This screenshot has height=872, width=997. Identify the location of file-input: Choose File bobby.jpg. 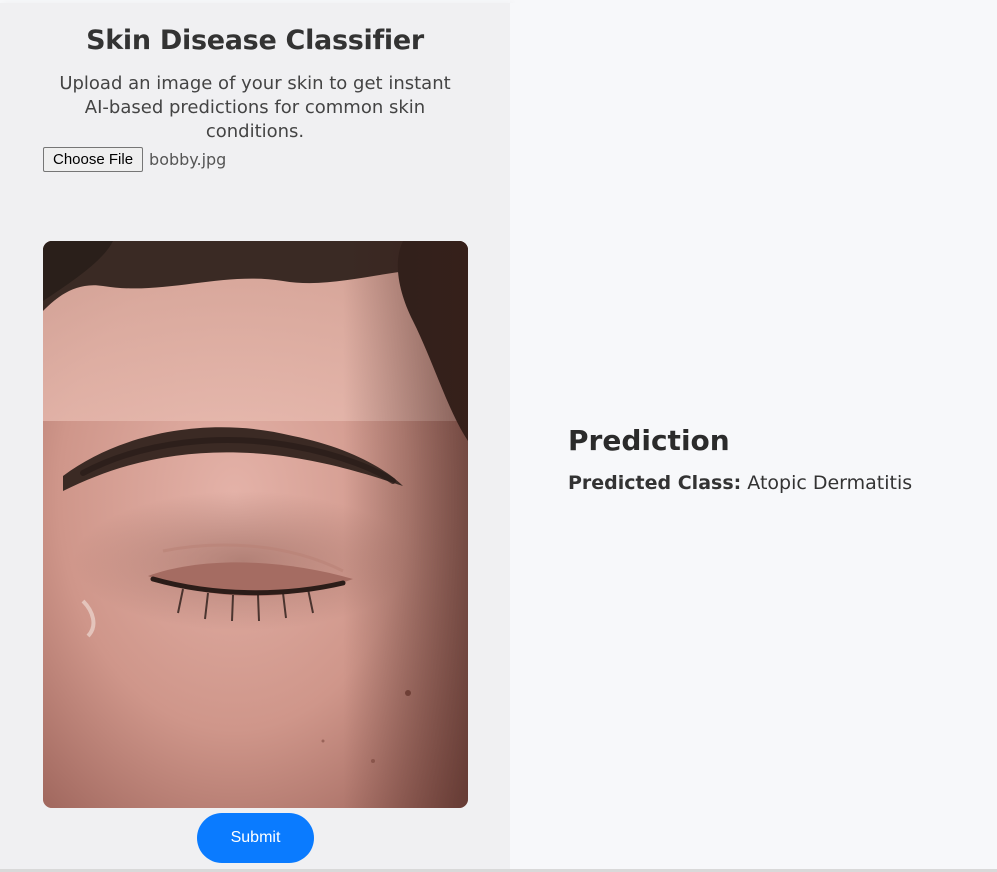
(134, 159).